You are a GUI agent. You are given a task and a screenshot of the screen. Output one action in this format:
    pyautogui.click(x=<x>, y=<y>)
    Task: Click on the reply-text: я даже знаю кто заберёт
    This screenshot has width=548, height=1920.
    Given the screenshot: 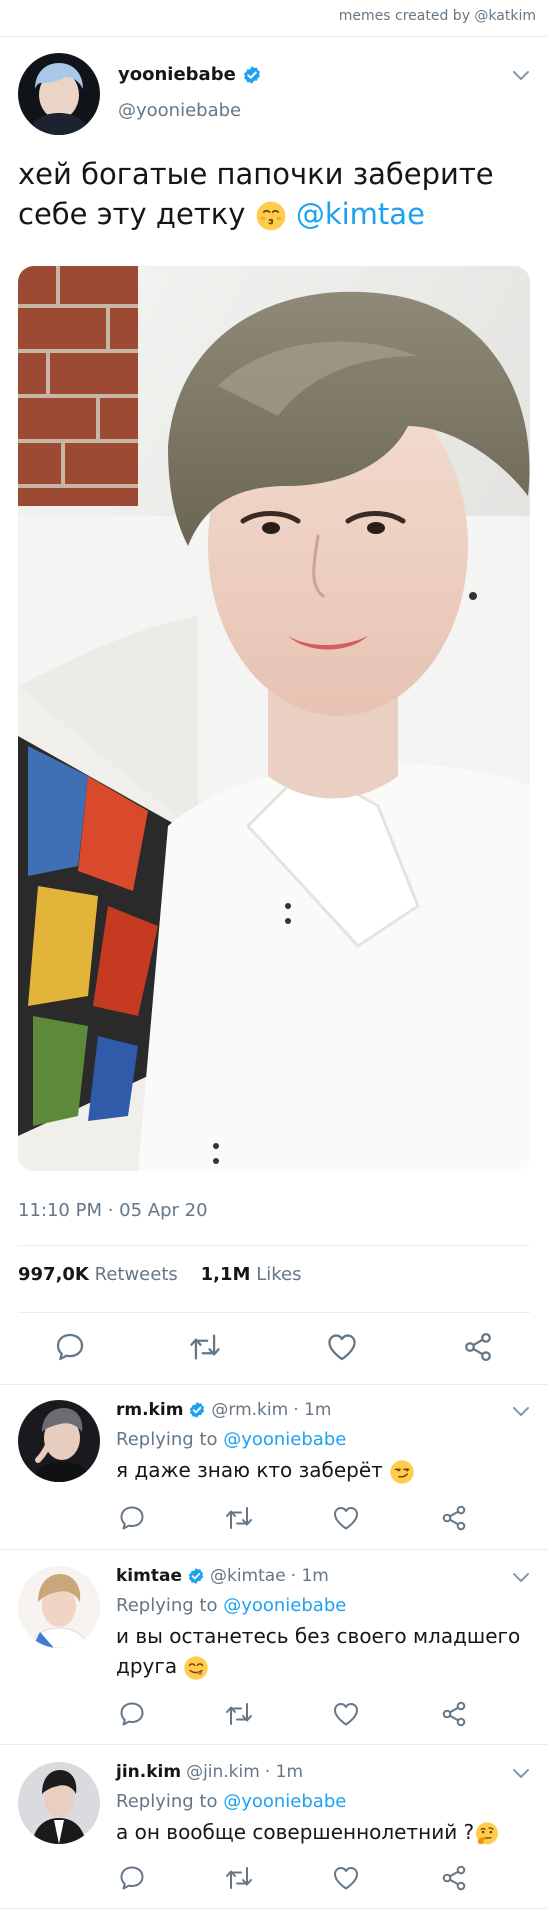 What is the action you would take?
    pyautogui.click(x=326, y=1470)
    